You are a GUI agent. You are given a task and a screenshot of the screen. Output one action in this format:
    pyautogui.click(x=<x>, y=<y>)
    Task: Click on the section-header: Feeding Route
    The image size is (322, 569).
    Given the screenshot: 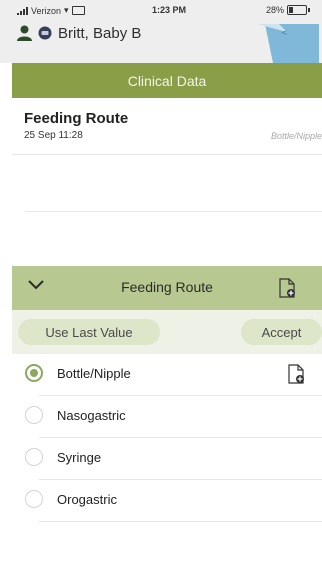 What is the action you would take?
    pyautogui.click(x=167, y=288)
    